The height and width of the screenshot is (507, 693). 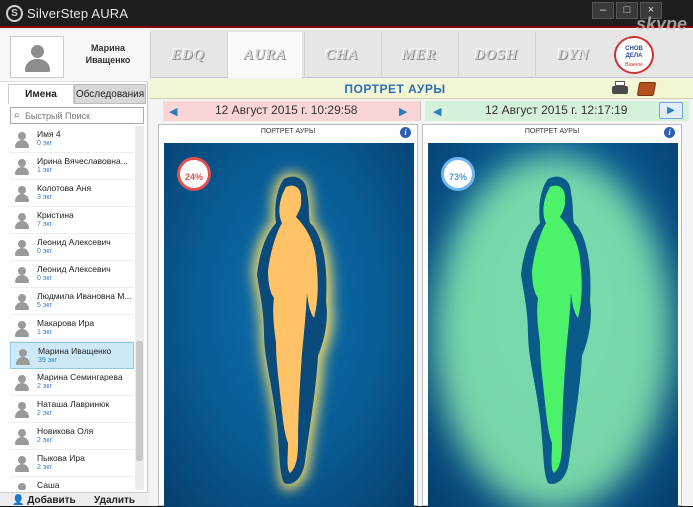 I want to click on list-item: Марина Иващенко 39 экг, so click(x=72, y=355).